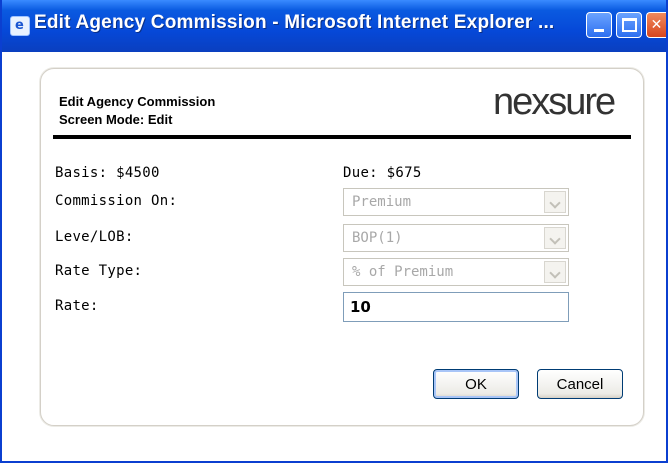  I want to click on rate-label: Rate:, so click(77, 306).